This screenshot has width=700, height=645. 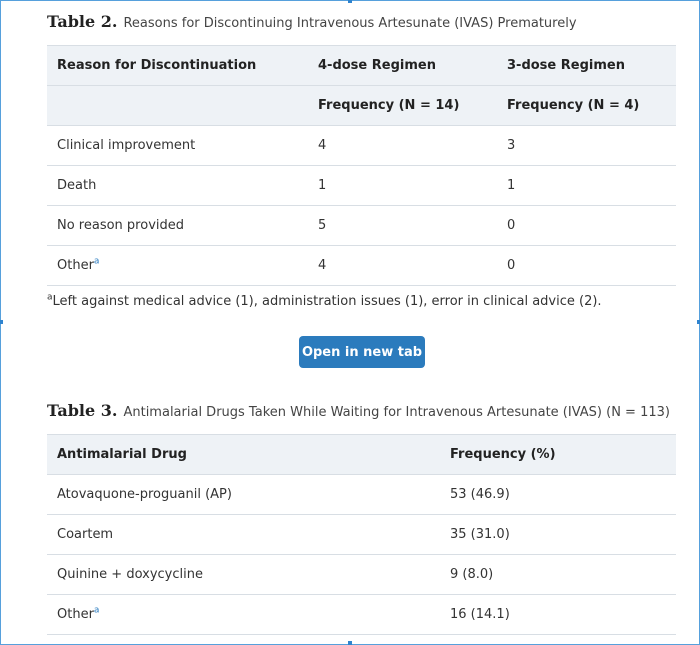 I want to click on drug-label: Other, so click(x=75, y=614).